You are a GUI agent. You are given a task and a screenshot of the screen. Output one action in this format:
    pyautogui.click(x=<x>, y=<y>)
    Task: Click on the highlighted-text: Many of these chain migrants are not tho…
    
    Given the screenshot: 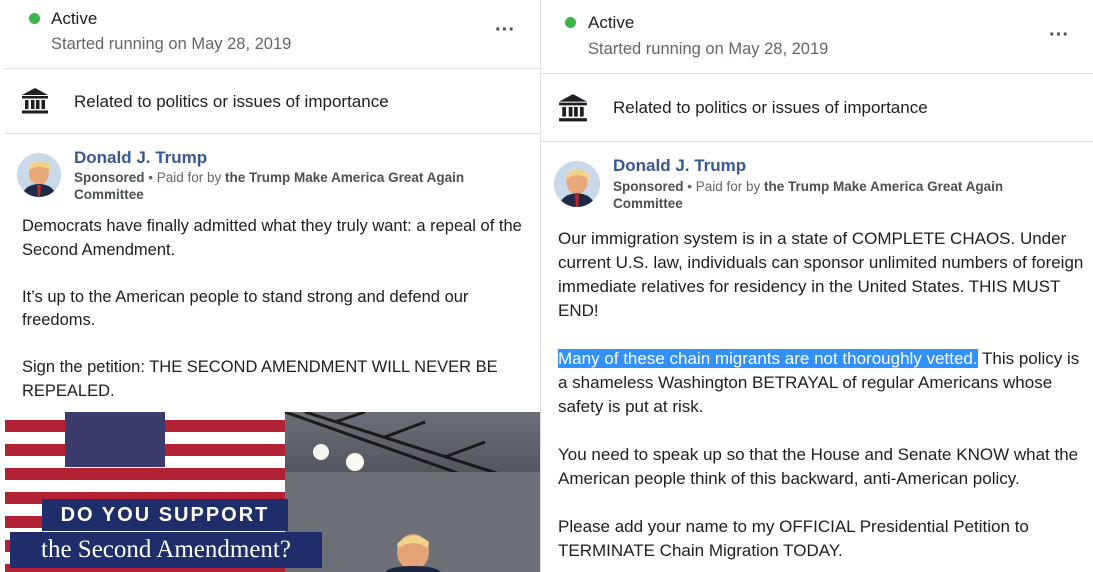 What is the action you would take?
    pyautogui.click(x=768, y=358)
    